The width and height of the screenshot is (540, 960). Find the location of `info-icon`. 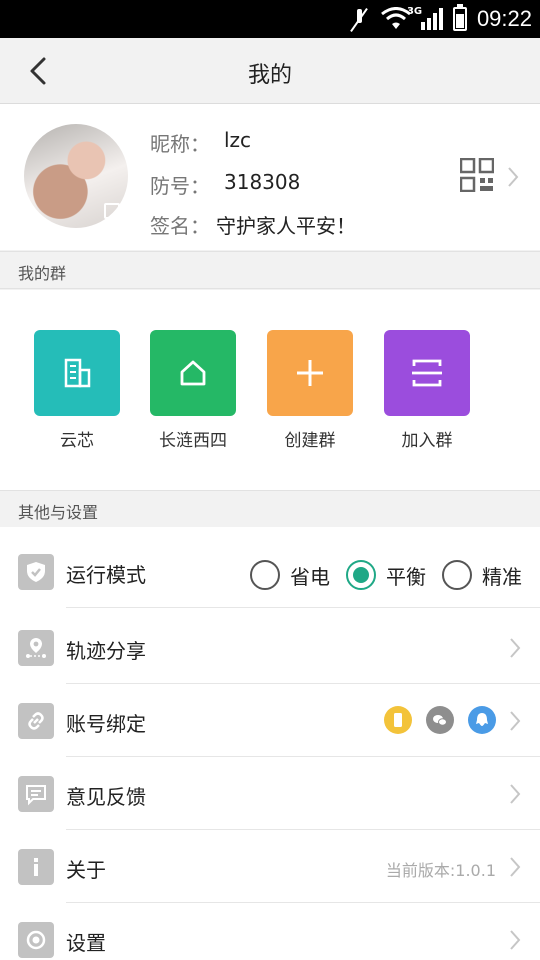

info-icon is located at coordinates (36, 867).